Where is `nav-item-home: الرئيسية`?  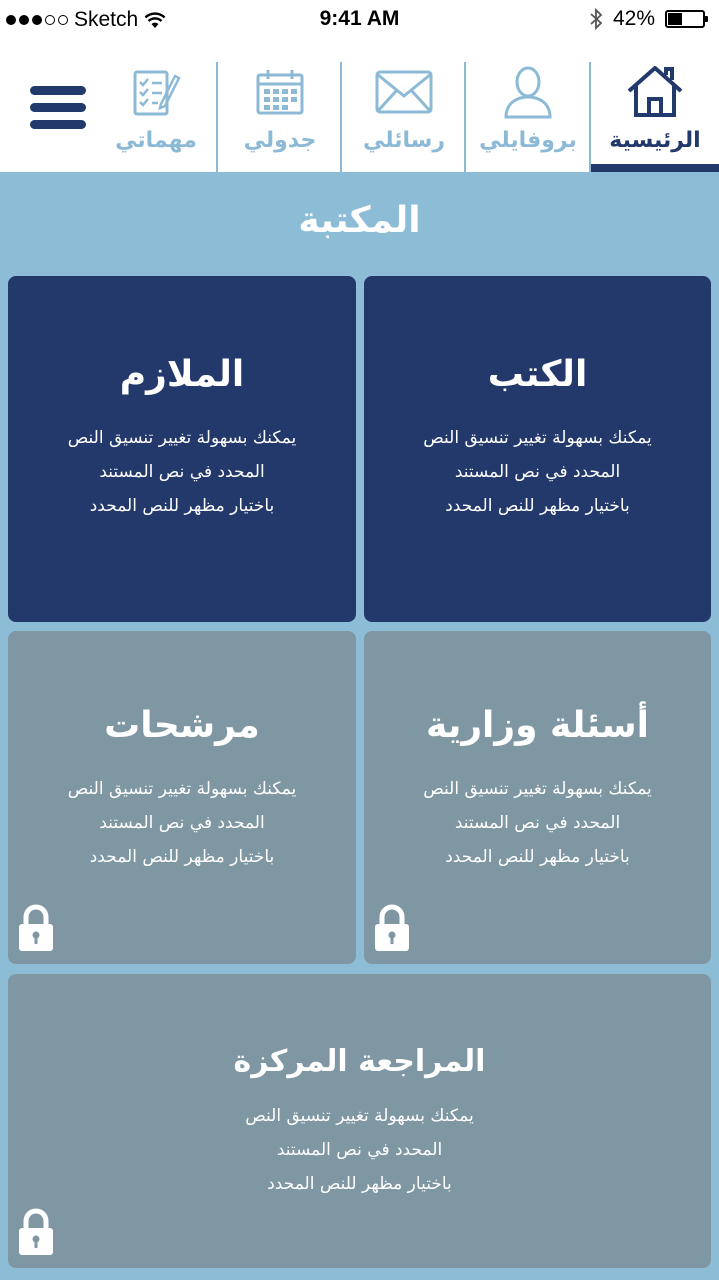 nav-item-home: الرئيسية is located at coordinates (655, 117).